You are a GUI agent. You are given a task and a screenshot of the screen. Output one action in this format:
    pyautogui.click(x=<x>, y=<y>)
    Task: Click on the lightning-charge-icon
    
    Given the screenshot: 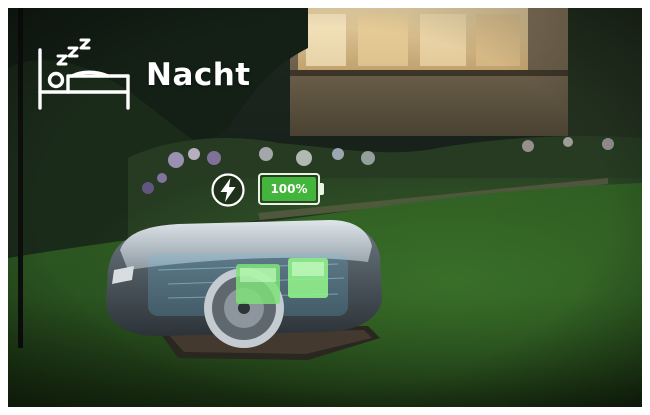 What is the action you would take?
    pyautogui.click(x=228, y=190)
    